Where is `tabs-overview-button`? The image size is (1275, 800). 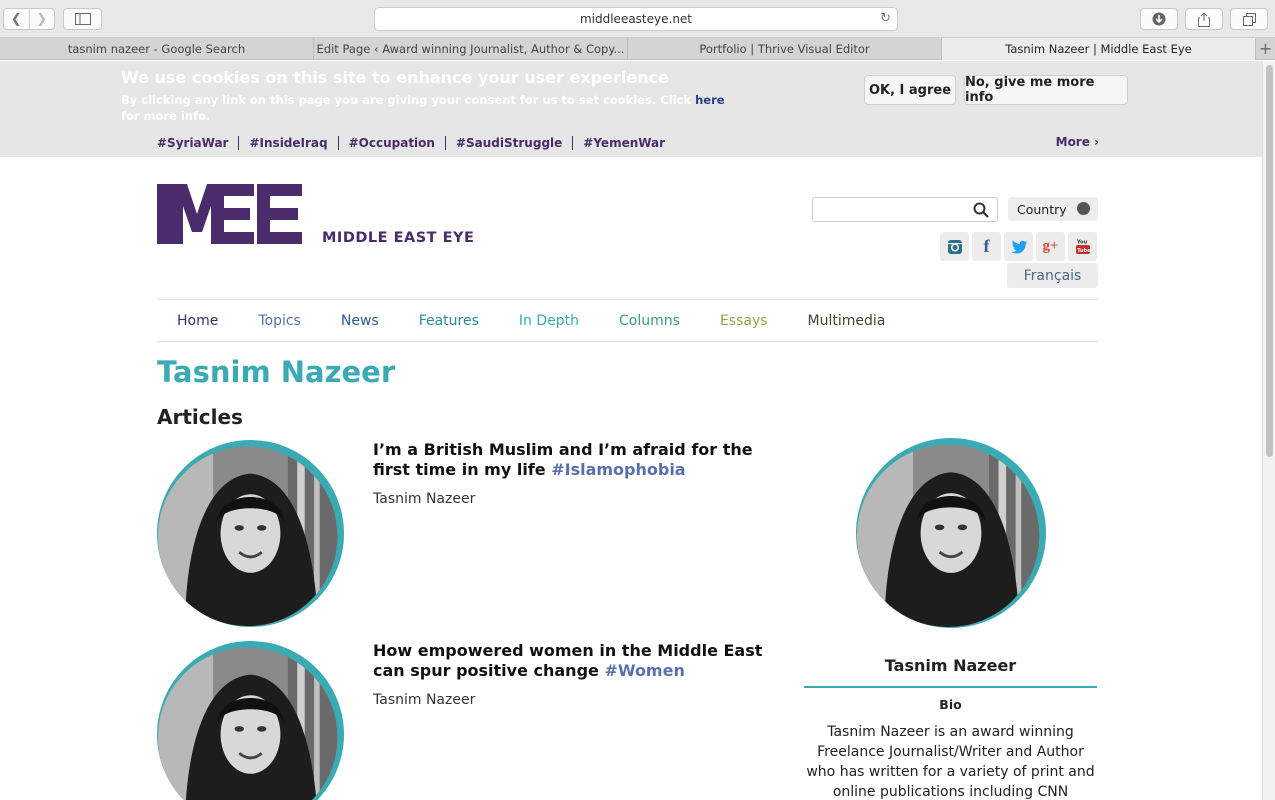
tabs-overview-button is located at coordinates (1249, 19).